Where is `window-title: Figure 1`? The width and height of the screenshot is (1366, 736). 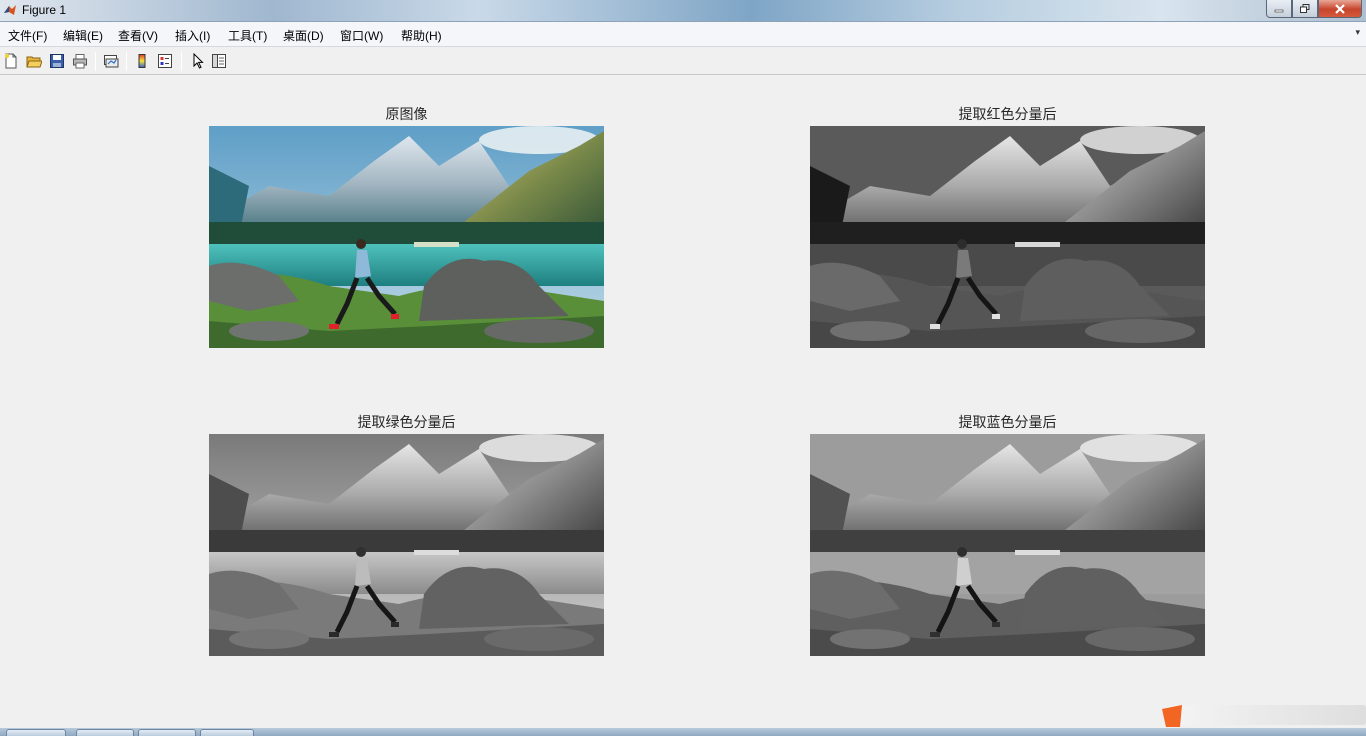 window-title: Figure 1 is located at coordinates (44, 10).